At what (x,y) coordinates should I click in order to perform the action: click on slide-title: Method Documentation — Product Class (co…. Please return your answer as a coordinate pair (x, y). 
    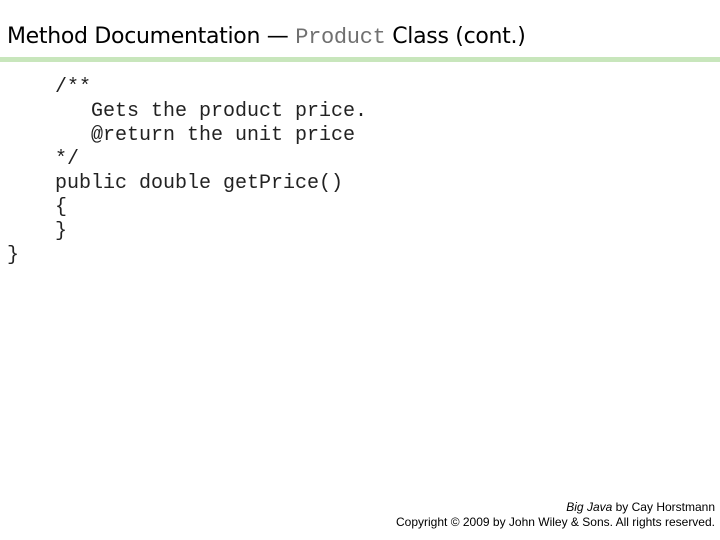
    Looking at the image, I should click on (266, 37).